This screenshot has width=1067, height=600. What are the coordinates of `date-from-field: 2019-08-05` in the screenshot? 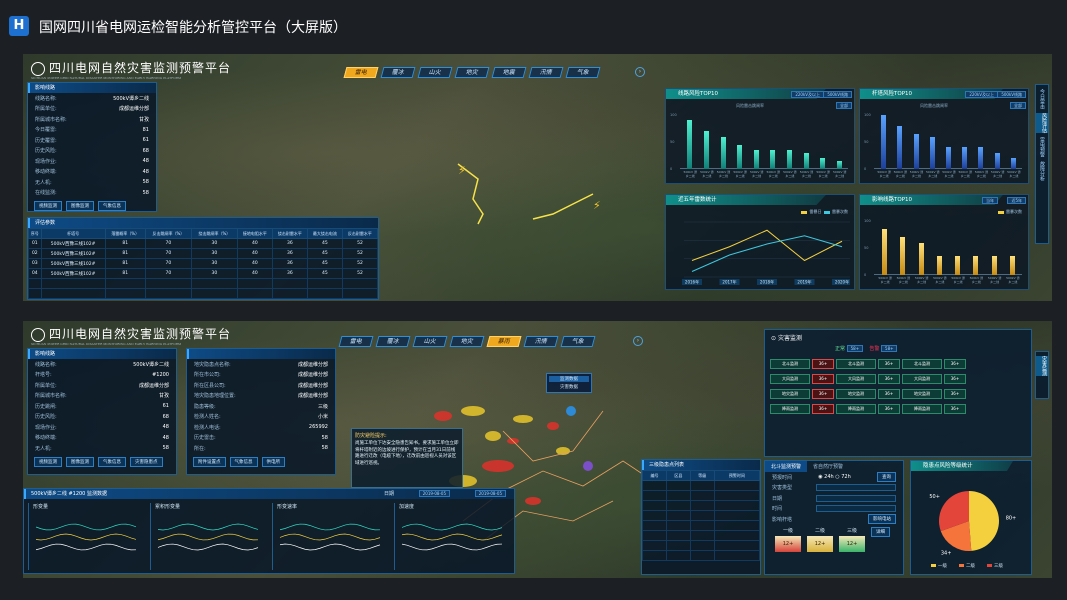 It's located at (434, 493).